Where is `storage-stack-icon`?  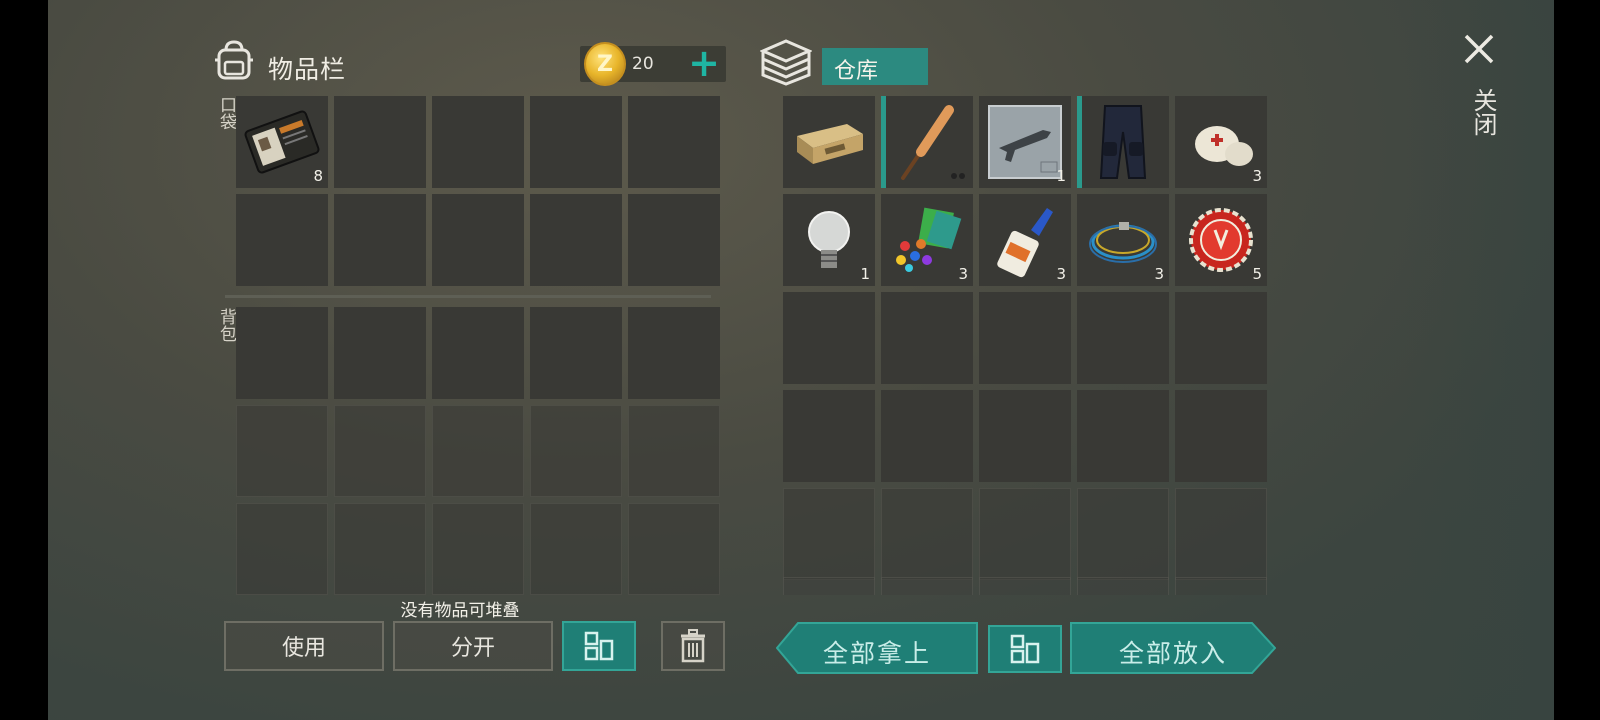
storage-stack-icon is located at coordinates (786, 62).